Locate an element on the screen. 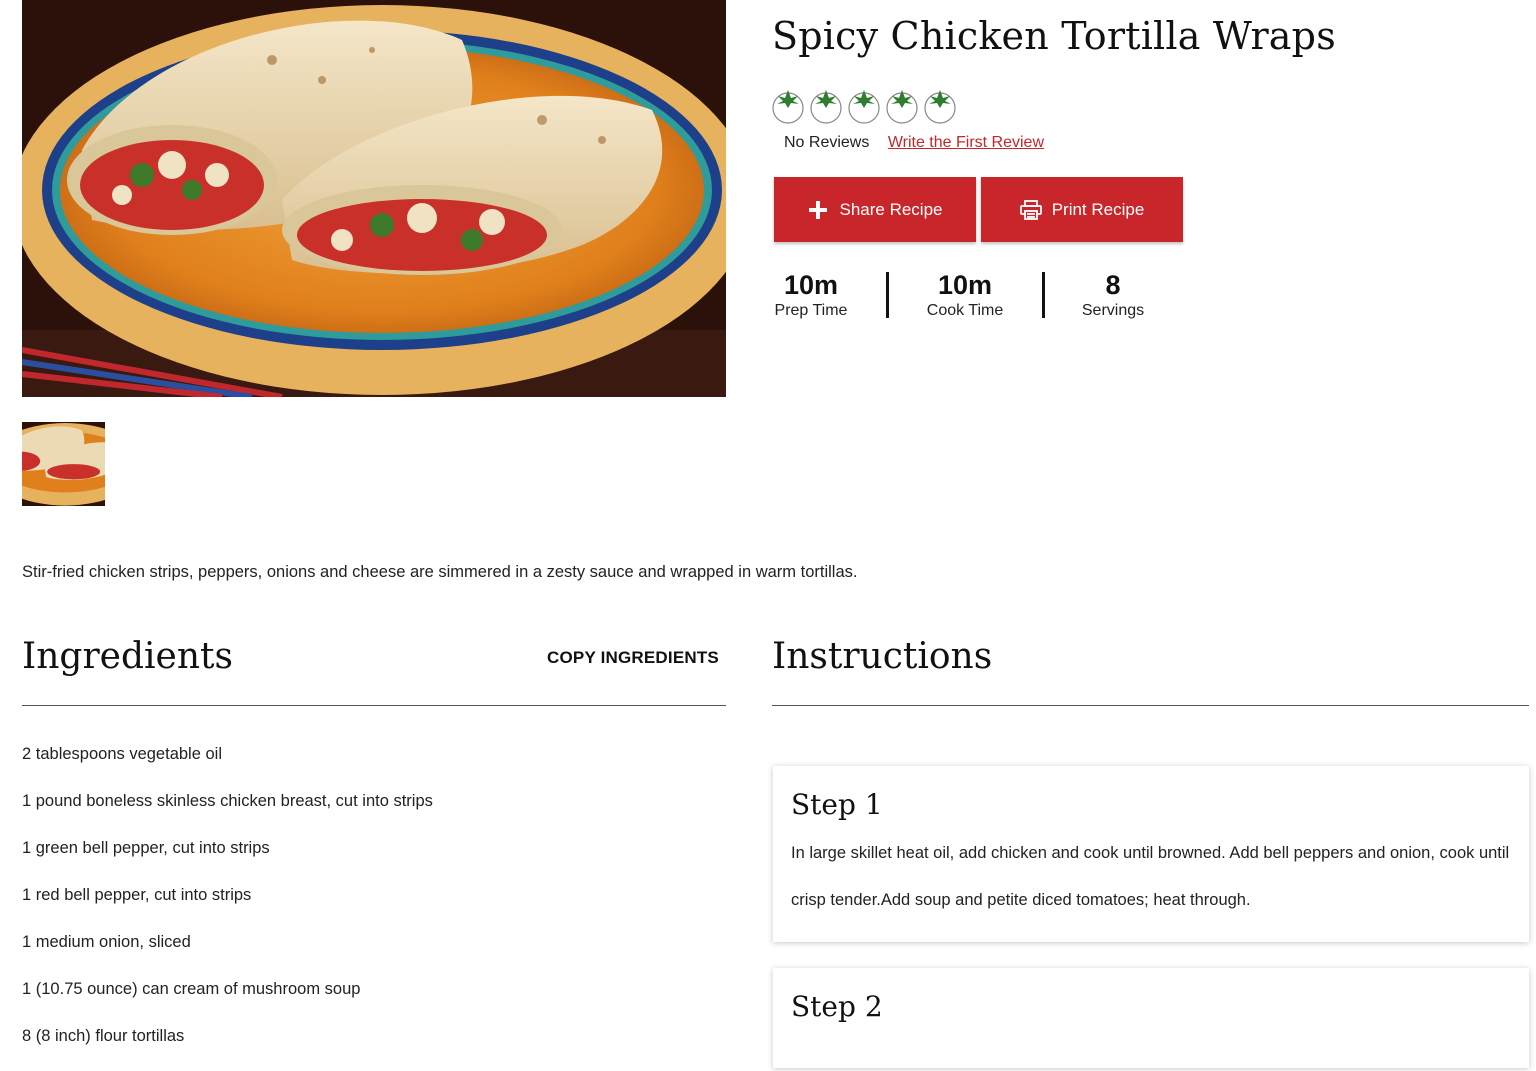 The width and height of the screenshot is (1536, 1071). printer-icon is located at coordinates (1030, 210).